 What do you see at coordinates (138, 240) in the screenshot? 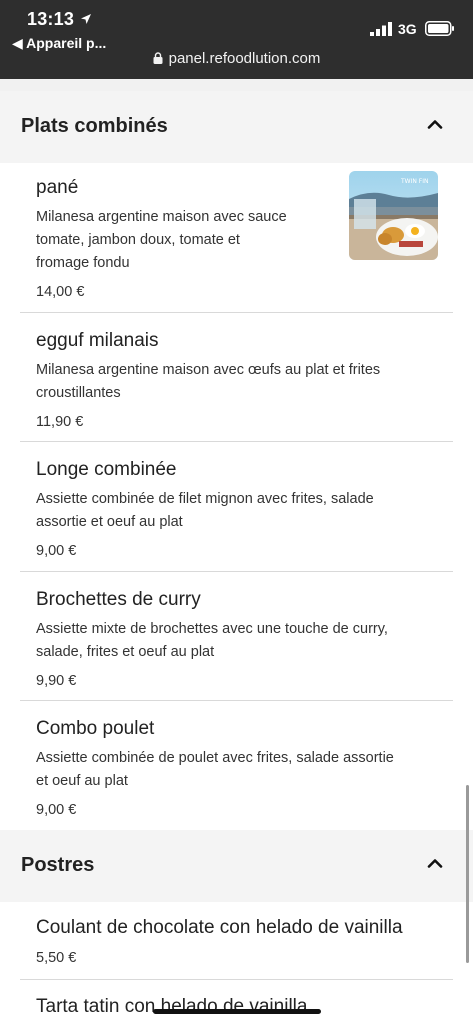
I see `item-description-line: tomate, jambon doux, tomate et` at bounding box center [138, 240].